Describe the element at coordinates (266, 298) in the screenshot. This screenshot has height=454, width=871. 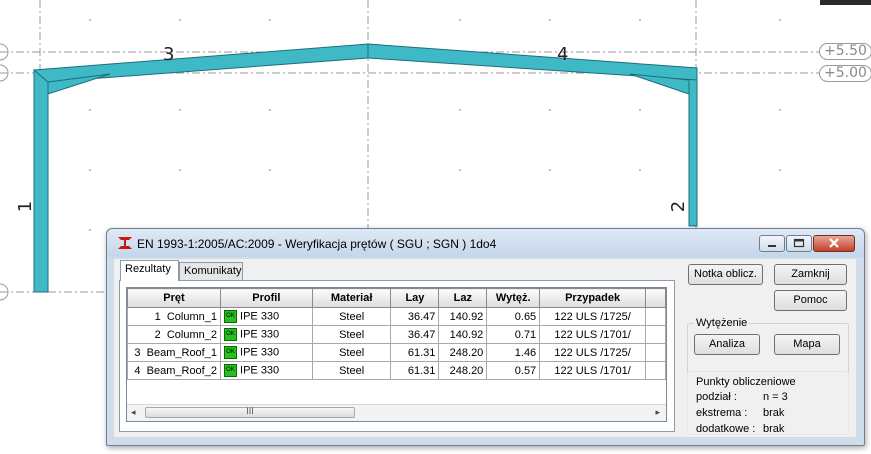
I see `col-header-profil: Profil` at that location.